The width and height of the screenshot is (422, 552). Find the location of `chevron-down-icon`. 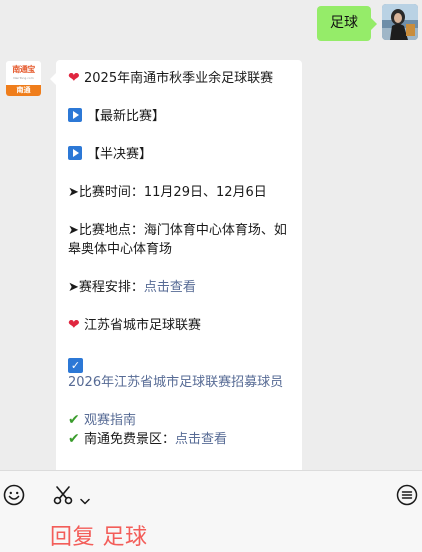

chevron-down-icon is located at coordinates (85, 498).